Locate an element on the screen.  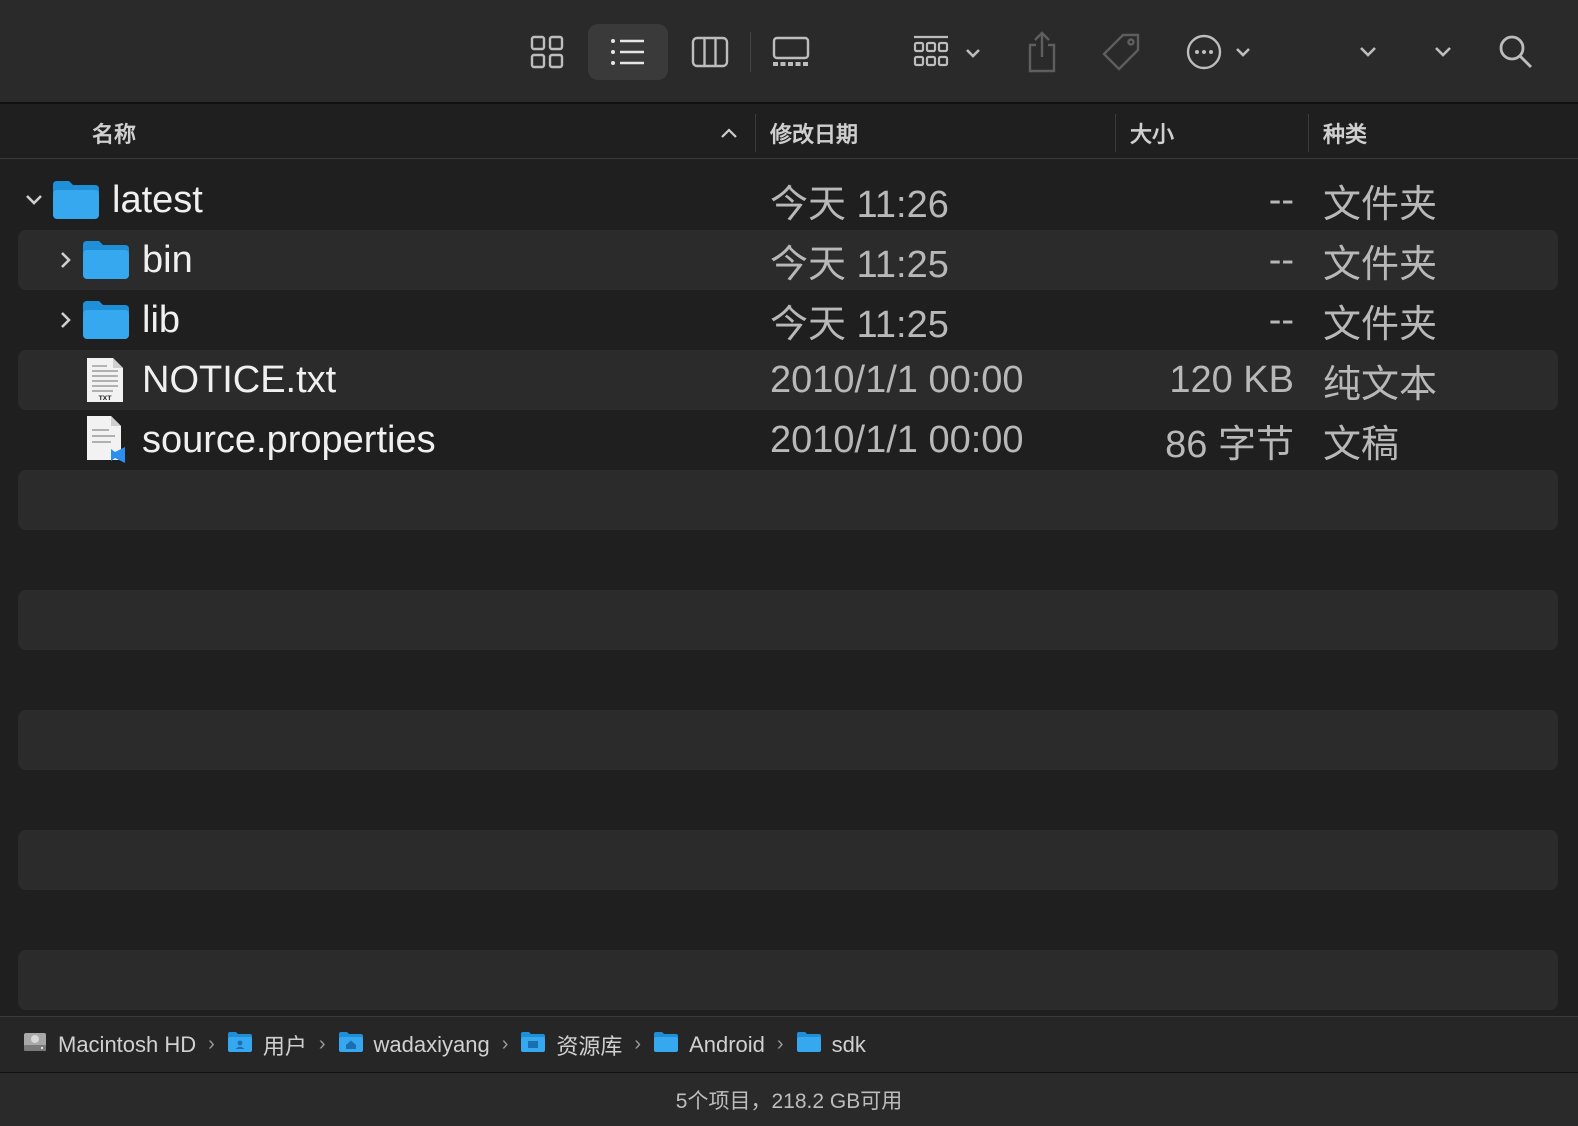
file-name: NOTICE.txt is located at coordinates (239, 379).